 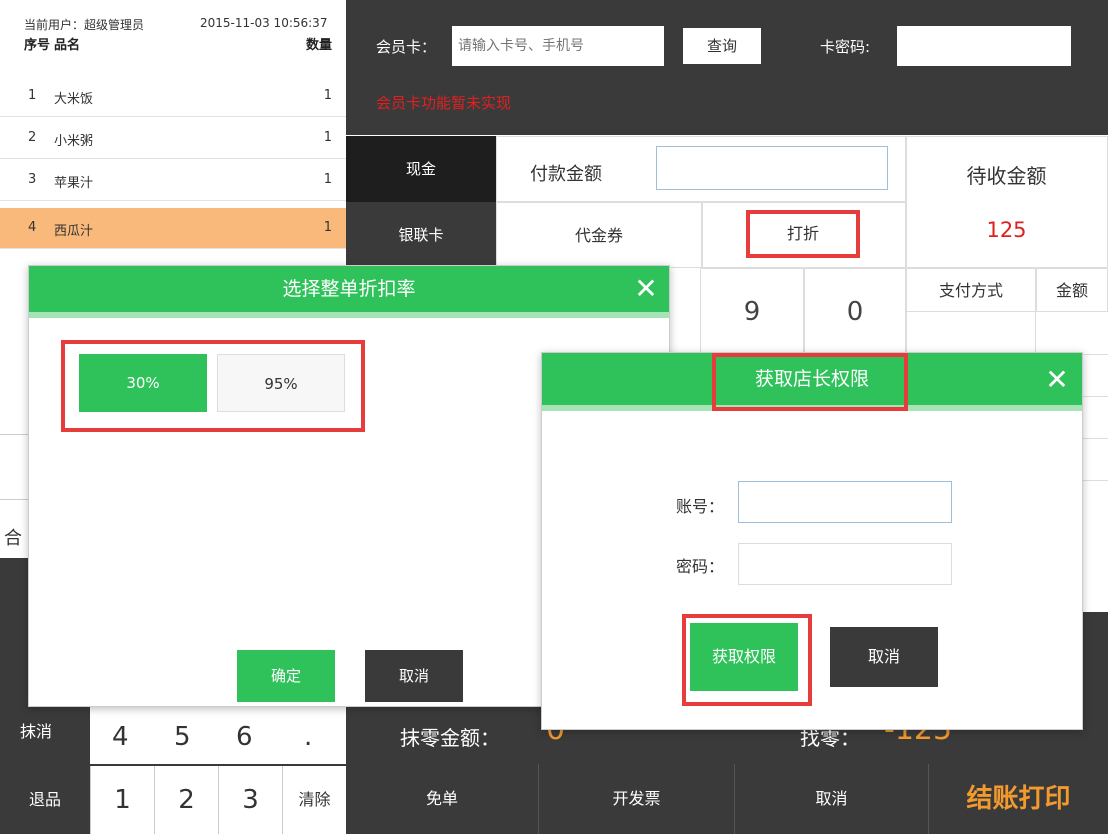 What do you see at coordinates (845, 564) in the screenshot?
I see `password-input` at bounding box center [845, 564].